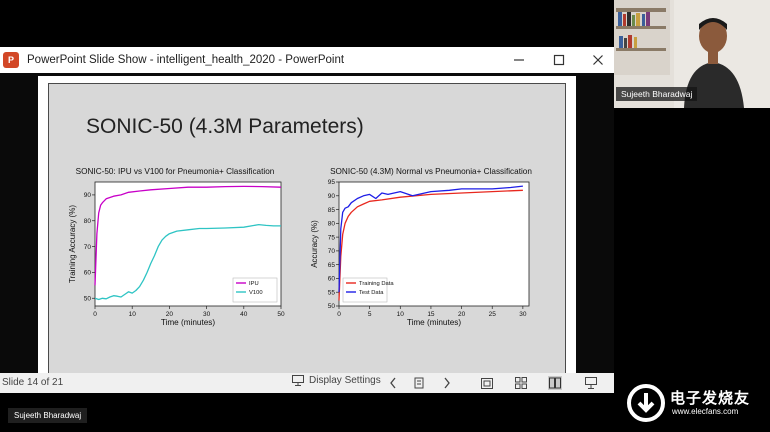  What do you see at coordinates (48, 415) in the screenshot?
I see `participant-name-label: Sujeeth Bharadwaj` at bounding box center [48, 415].